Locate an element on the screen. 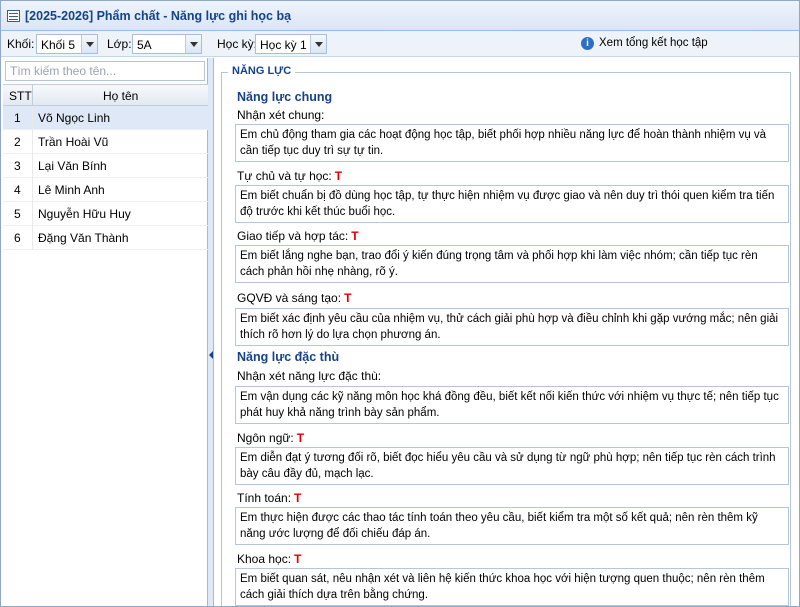 This screenshot has height=607, width=800. class-label: Lớp: is located at coordinates (119, 44).